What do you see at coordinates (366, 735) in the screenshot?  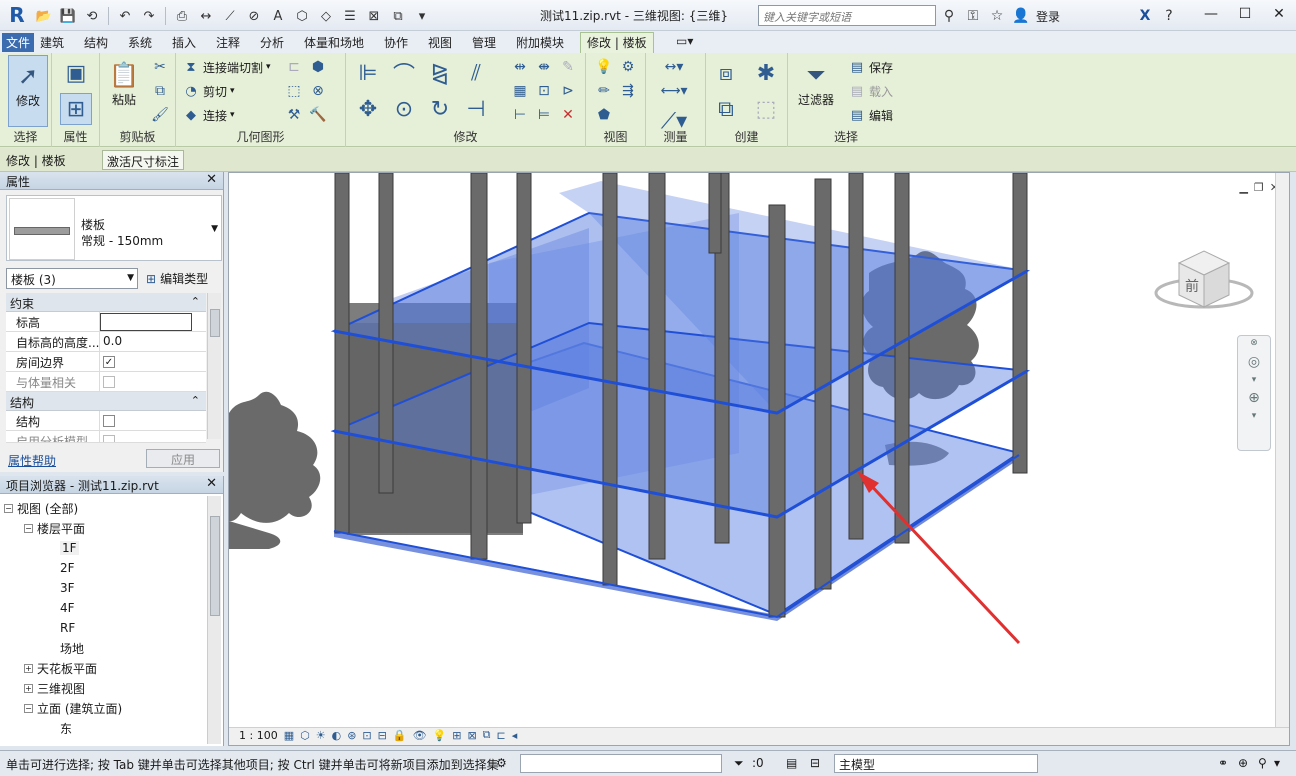 I see `crop-icon: ⊡` at bounding box center [366, 735].